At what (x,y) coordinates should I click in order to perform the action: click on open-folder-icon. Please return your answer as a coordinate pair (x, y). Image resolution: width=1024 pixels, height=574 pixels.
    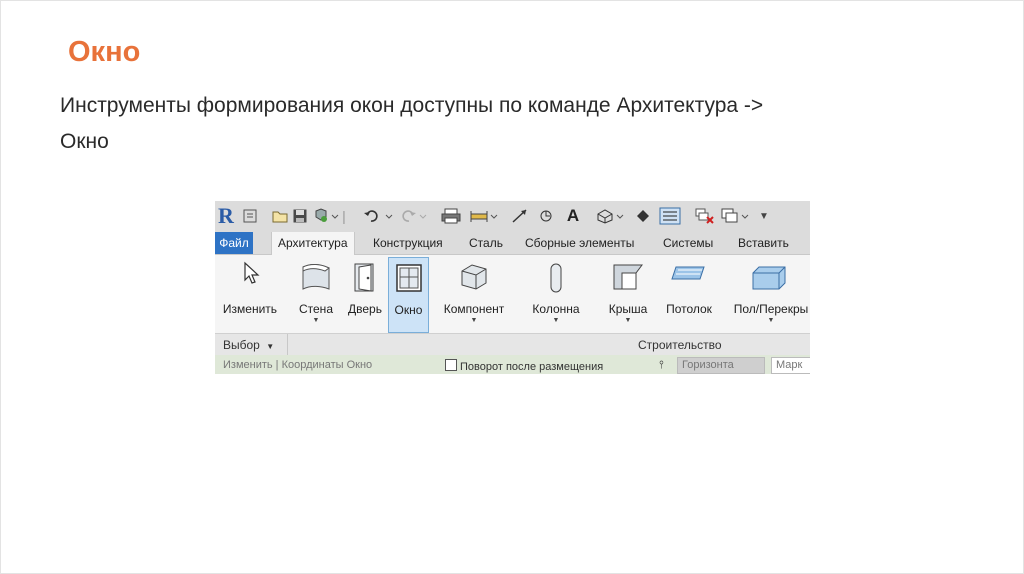
    Looking at the image, I should click on (280, 216).